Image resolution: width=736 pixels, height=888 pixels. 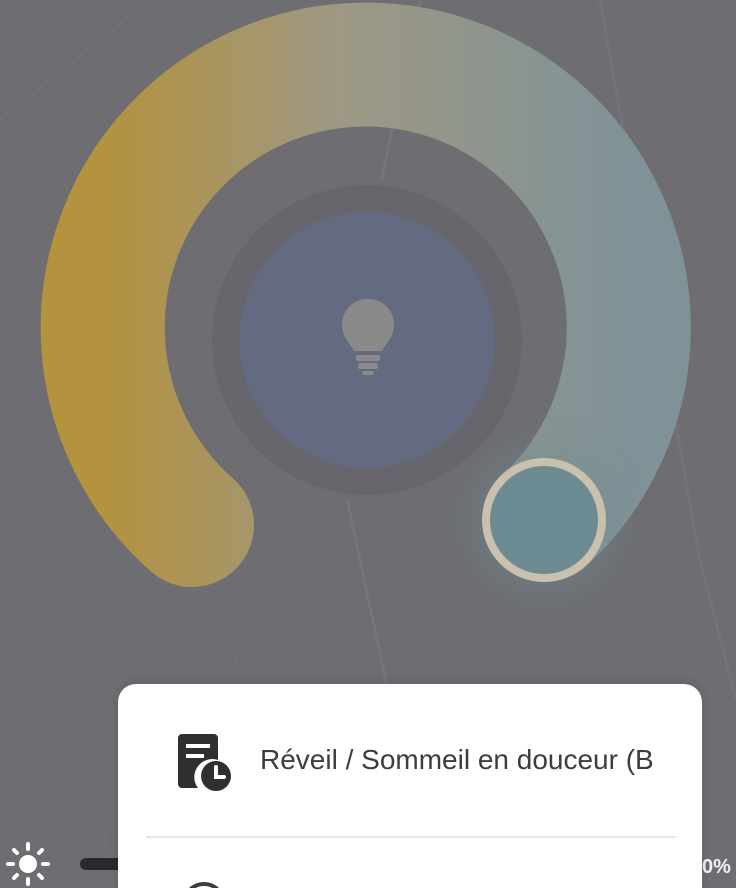 What do you see at coordinates (716, 867) in the screenshot?
I see `brightness-value: 0%` at bounding box center [716, 867].